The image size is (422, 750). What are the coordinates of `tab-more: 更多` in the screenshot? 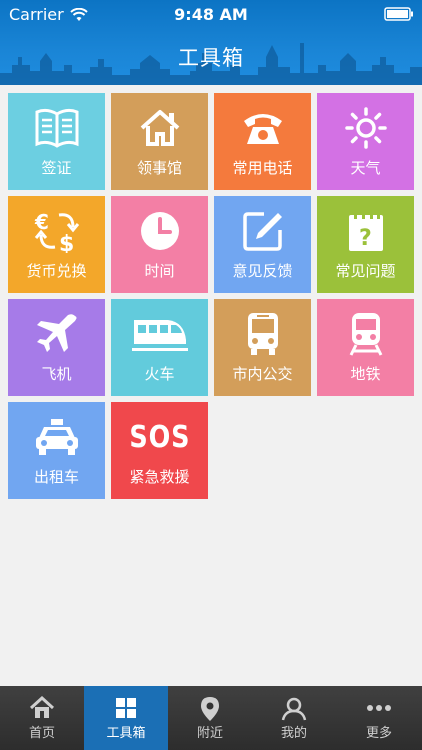 It's located at (379, 718).